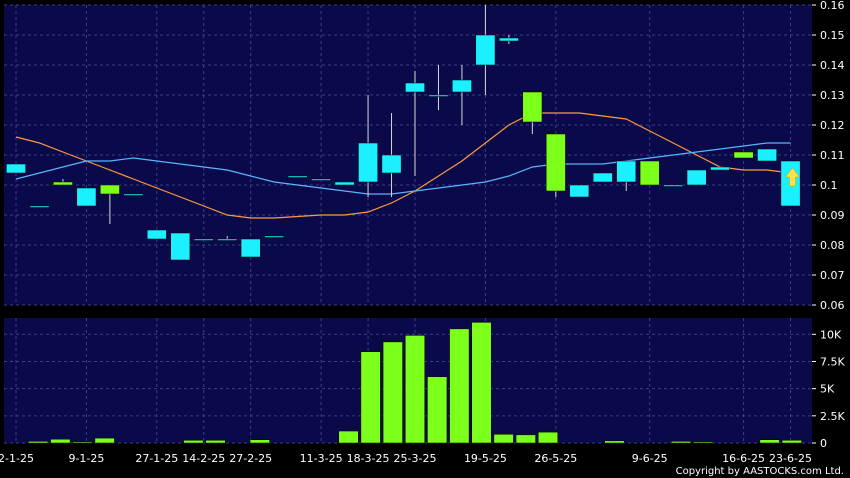 This screenshot has height=478, width=850. Describe the element at coordinates (827, 389) in the screenshot. I see `volume-tick-label: 5K` at that location.